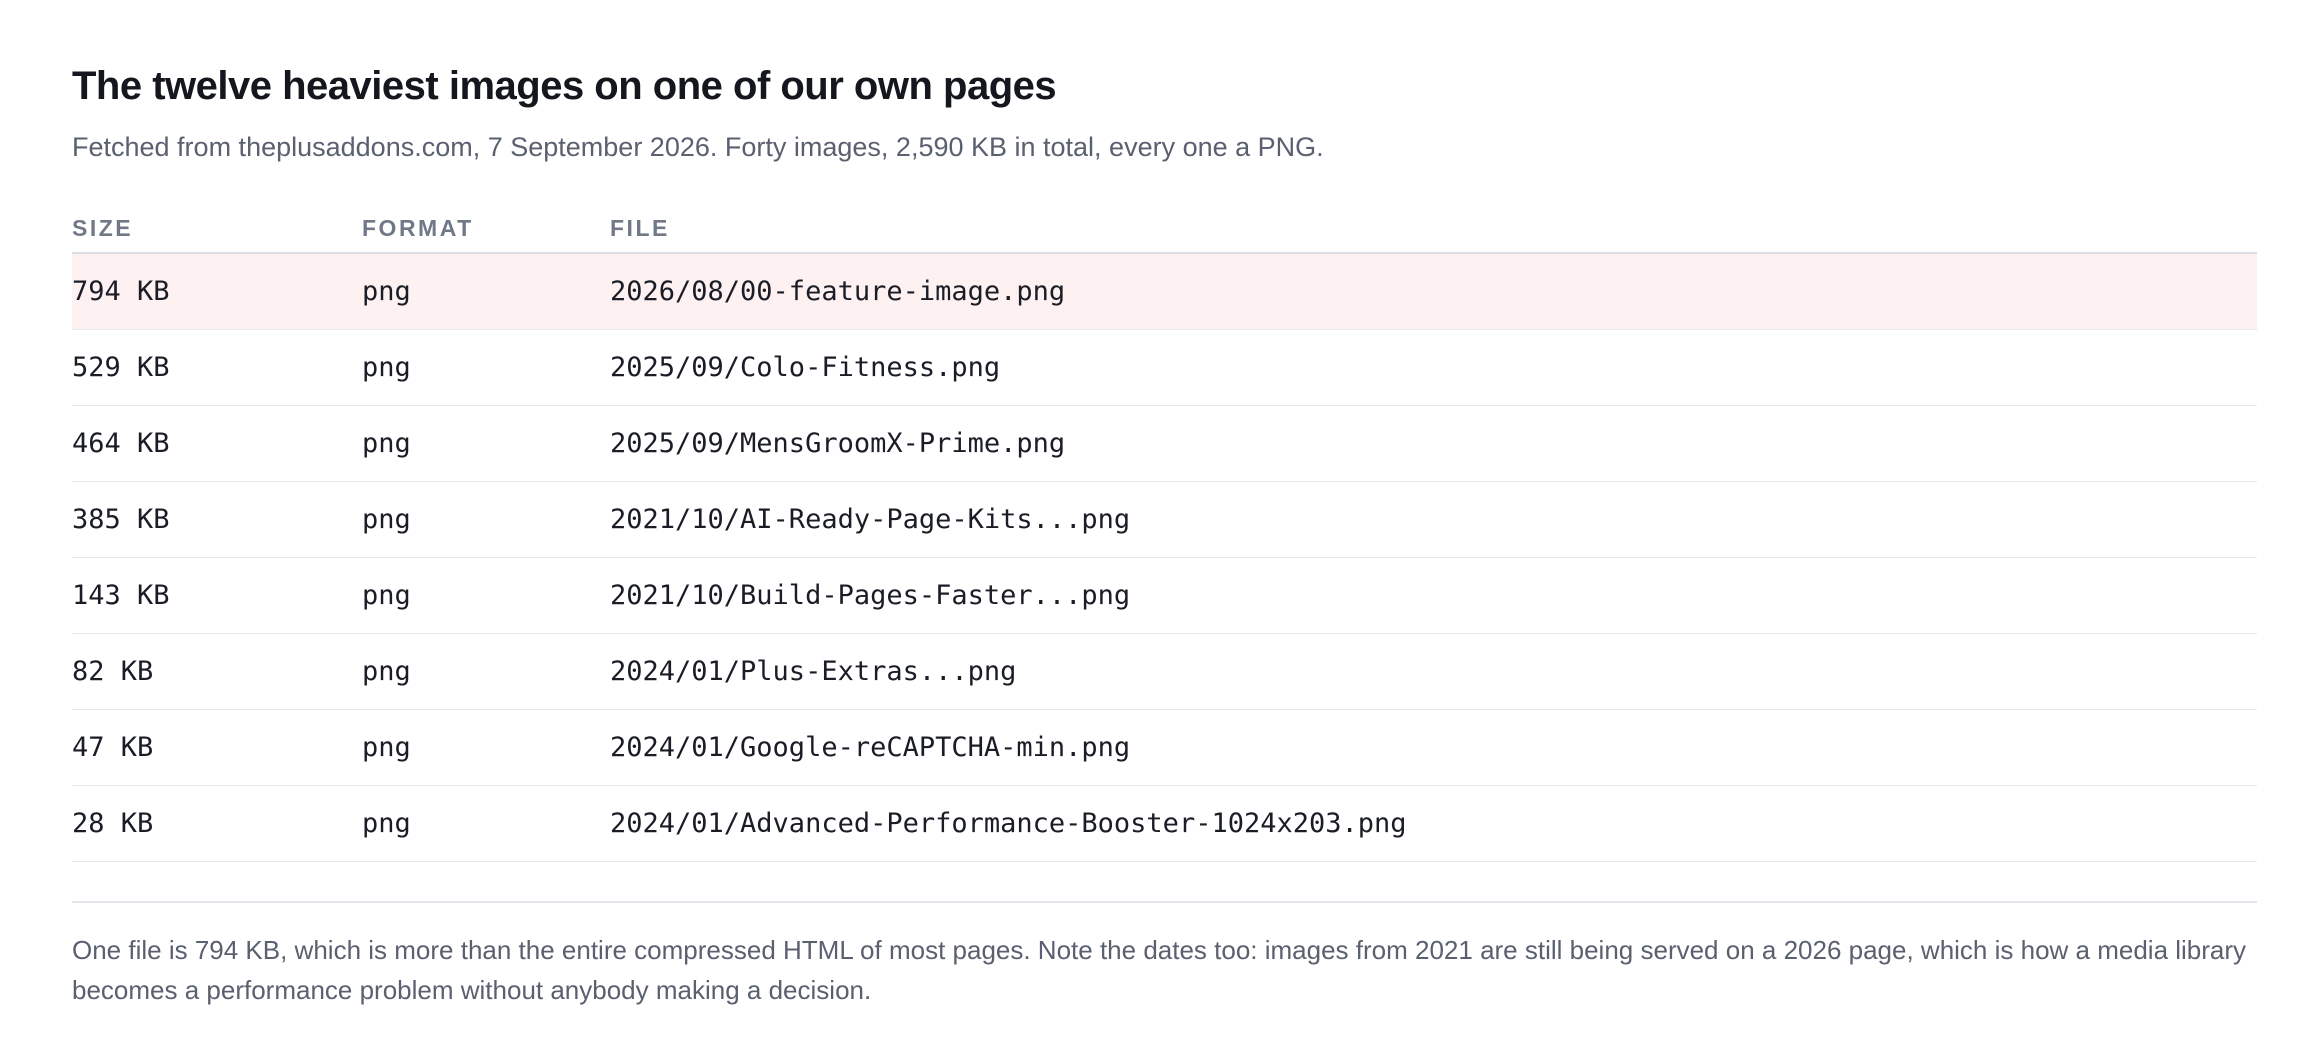 This screenshot has height=1058, width=2320. I want to click on table-row: 464 KB png 2025/09/MensGroomX-Prime.png, so click(1164, 443).